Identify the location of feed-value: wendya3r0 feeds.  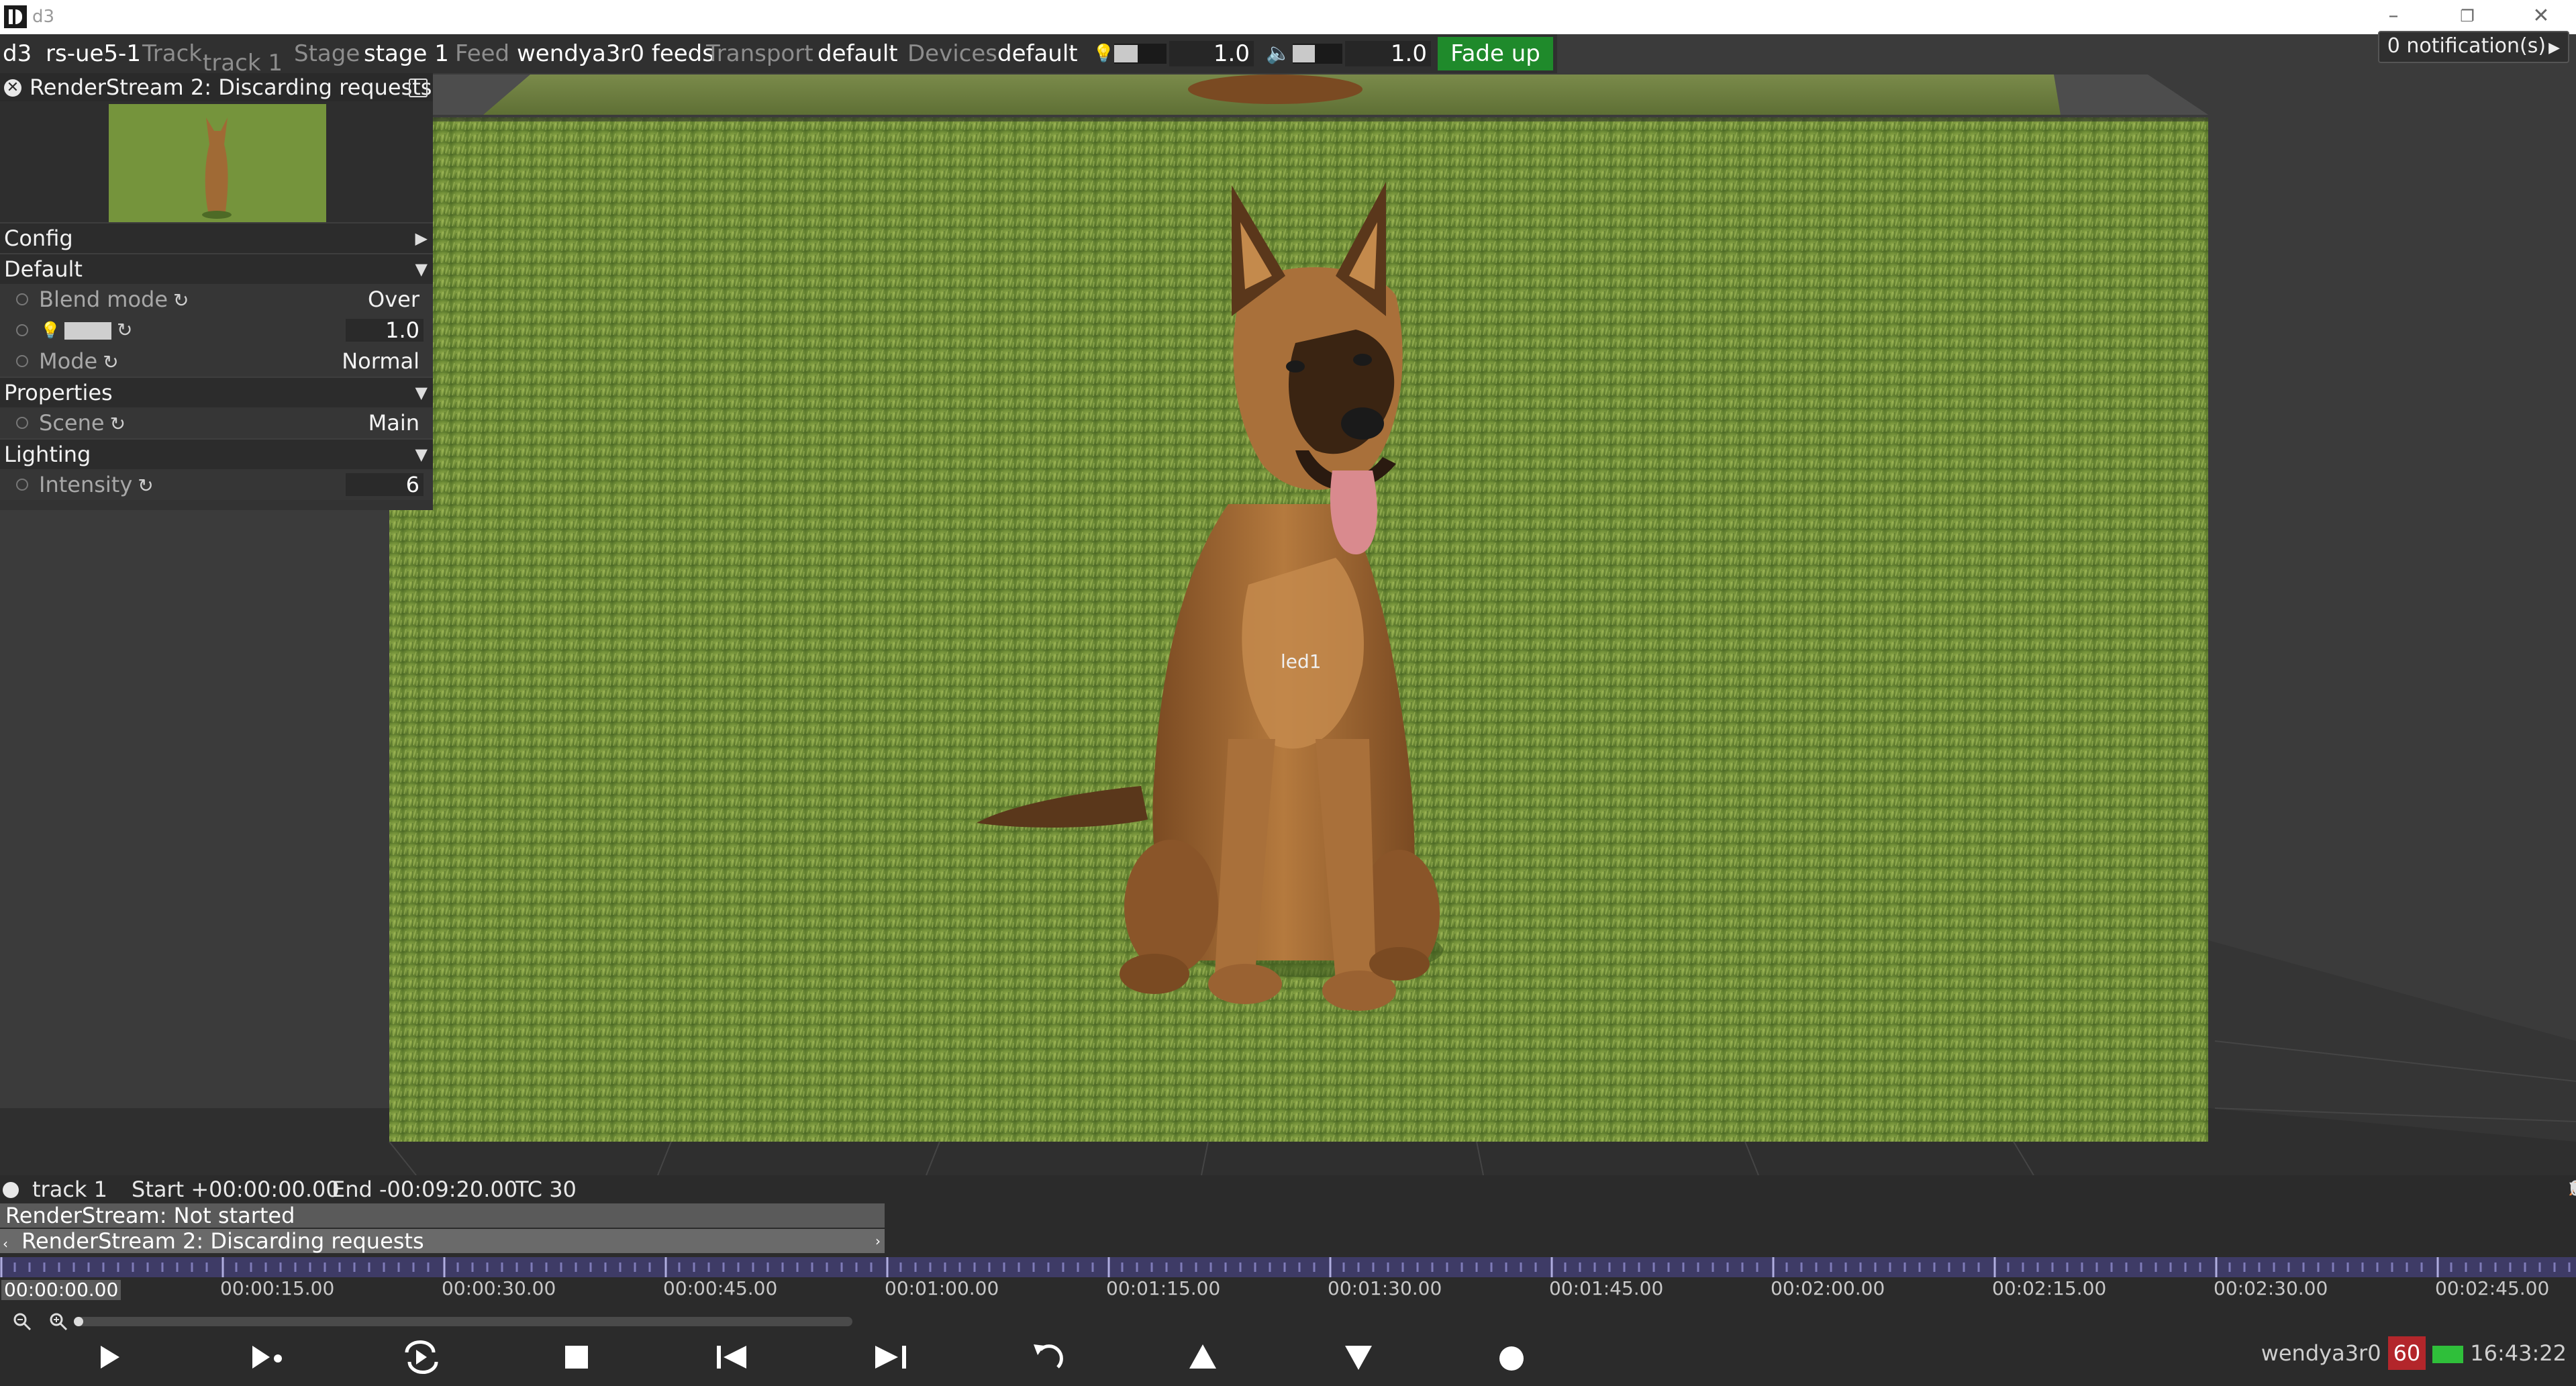
(615, 53).